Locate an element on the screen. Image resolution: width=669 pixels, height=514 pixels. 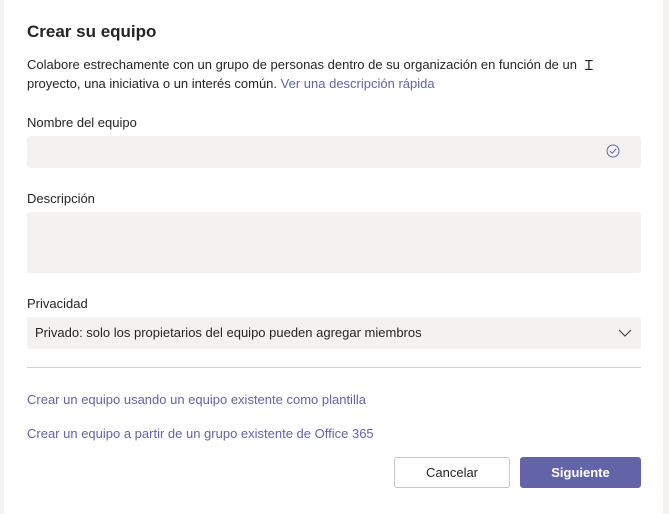
description-label: Descripción is located at coordinates (61, 198).